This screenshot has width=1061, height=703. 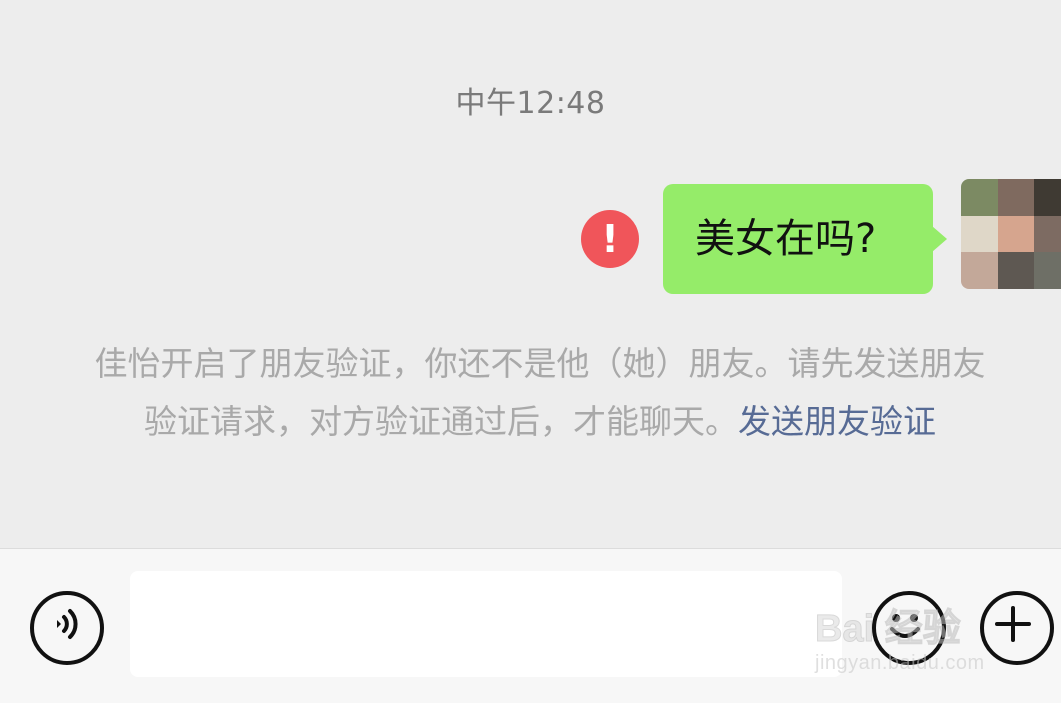 I want to click on voice-icon, so click(x=67, y=624).